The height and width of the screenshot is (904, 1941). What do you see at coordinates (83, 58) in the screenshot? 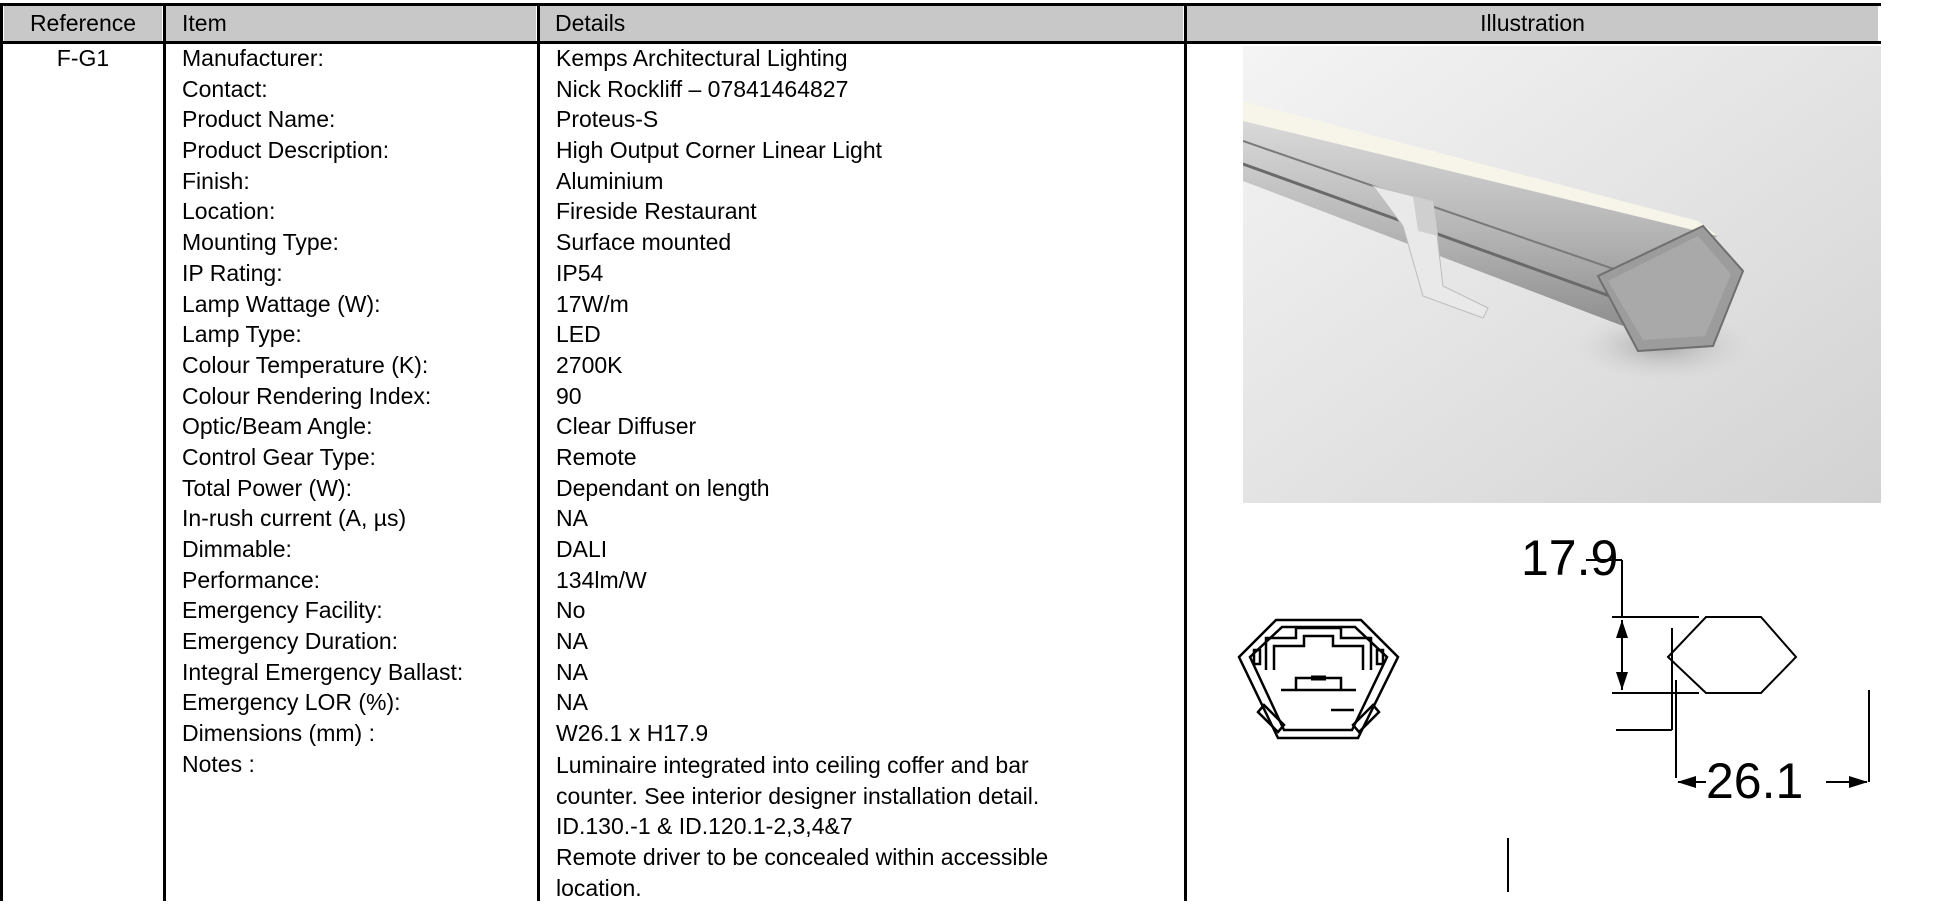
I see `reference-code: F-G1` at bounding box center [83, 58].